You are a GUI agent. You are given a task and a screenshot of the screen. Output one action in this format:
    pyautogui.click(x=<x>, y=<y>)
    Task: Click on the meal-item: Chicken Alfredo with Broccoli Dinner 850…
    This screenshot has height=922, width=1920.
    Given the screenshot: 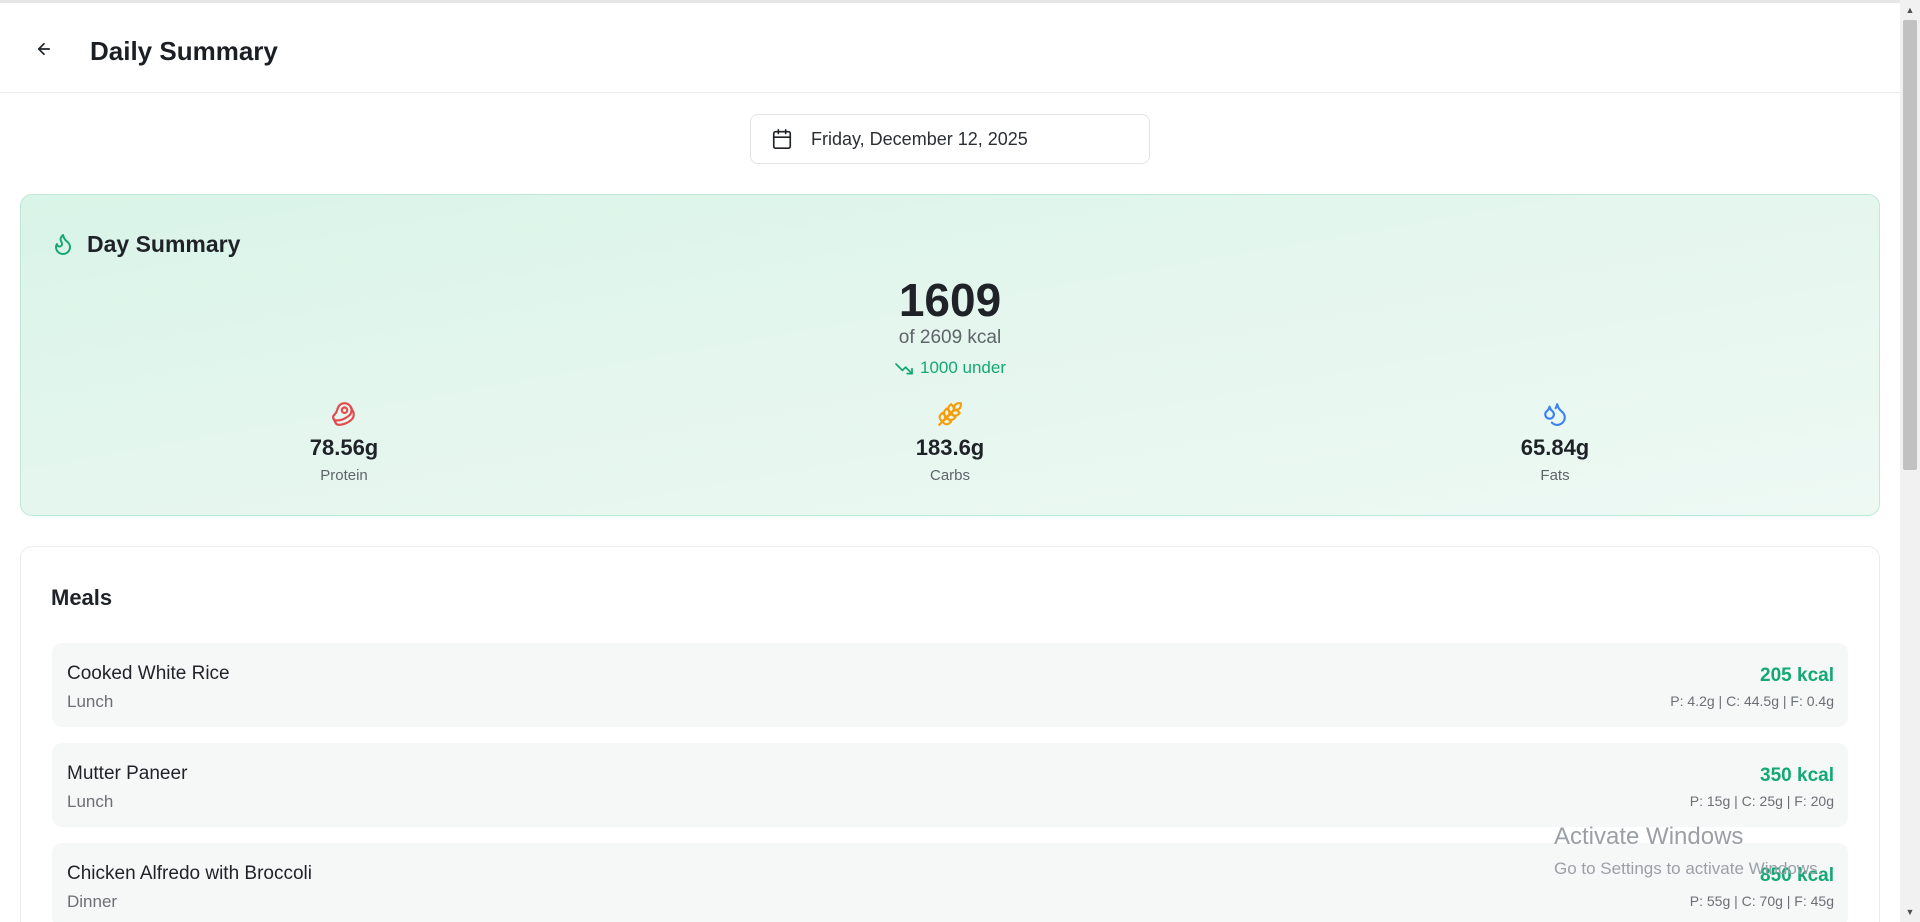 What is the action you would take?
    pyautogui.click(x=950, y=882)
    